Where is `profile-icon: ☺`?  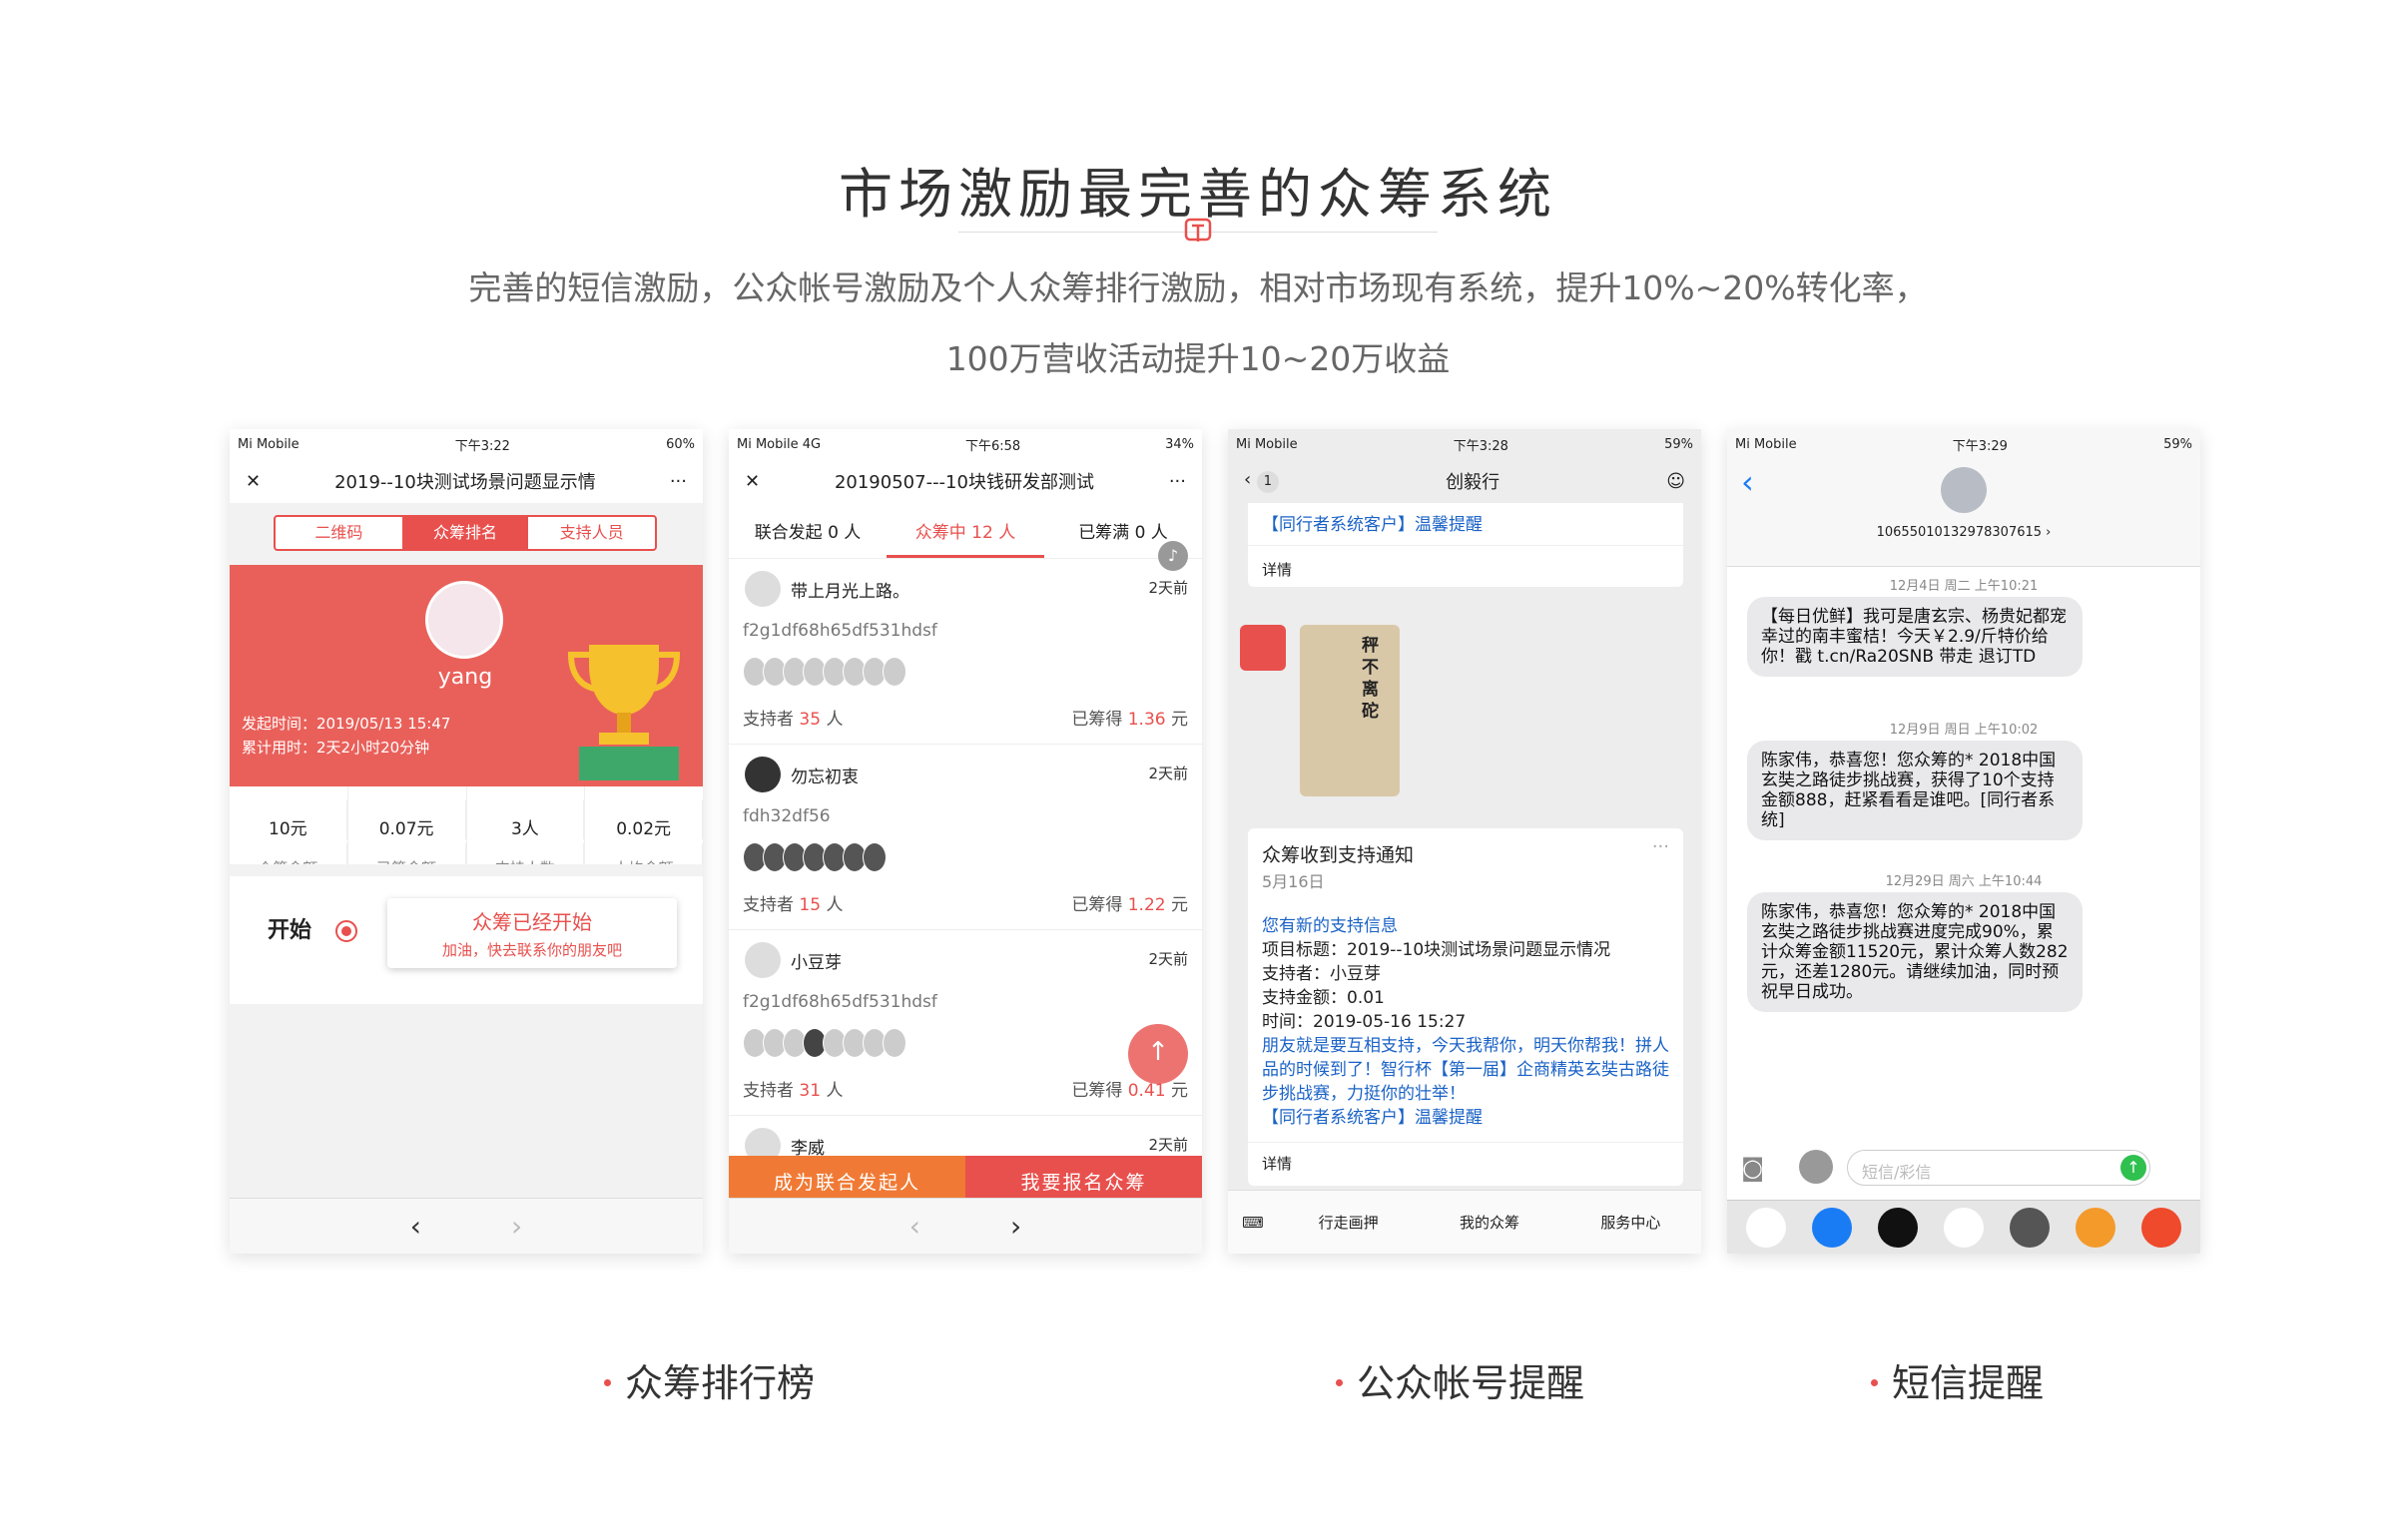
profile-icon: ☺ is located at coordinates (1675, 481).